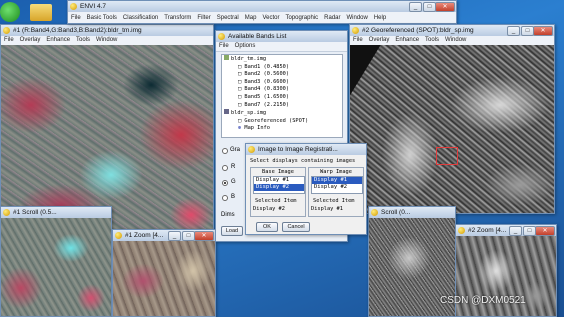 Image resolution: width=564 pixels, height=317 pixels. What do you see at coordinates (483, 300) in the screenshot?
I see `watermark: CSDN @DXM0521` at bounding box center [483, 300].